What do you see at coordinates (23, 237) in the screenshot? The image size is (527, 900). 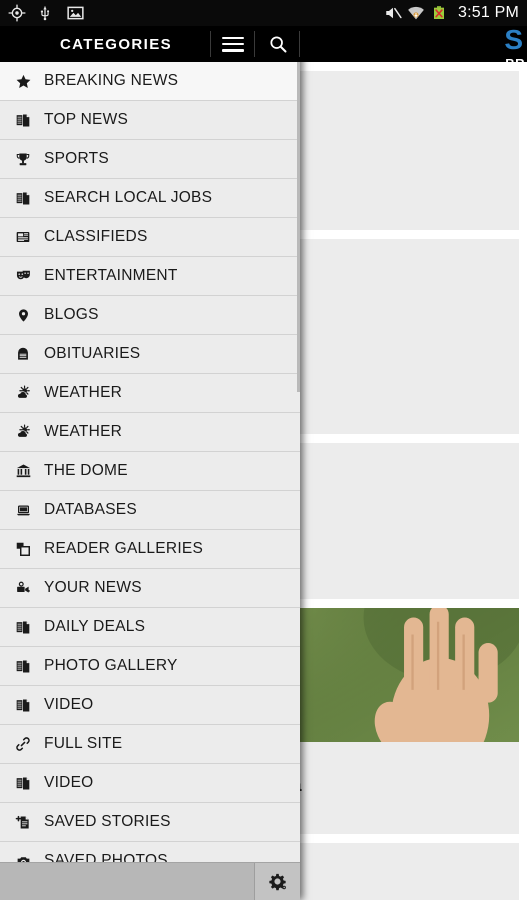 I see `newspaper-icon` at bounding box center [23, 237].